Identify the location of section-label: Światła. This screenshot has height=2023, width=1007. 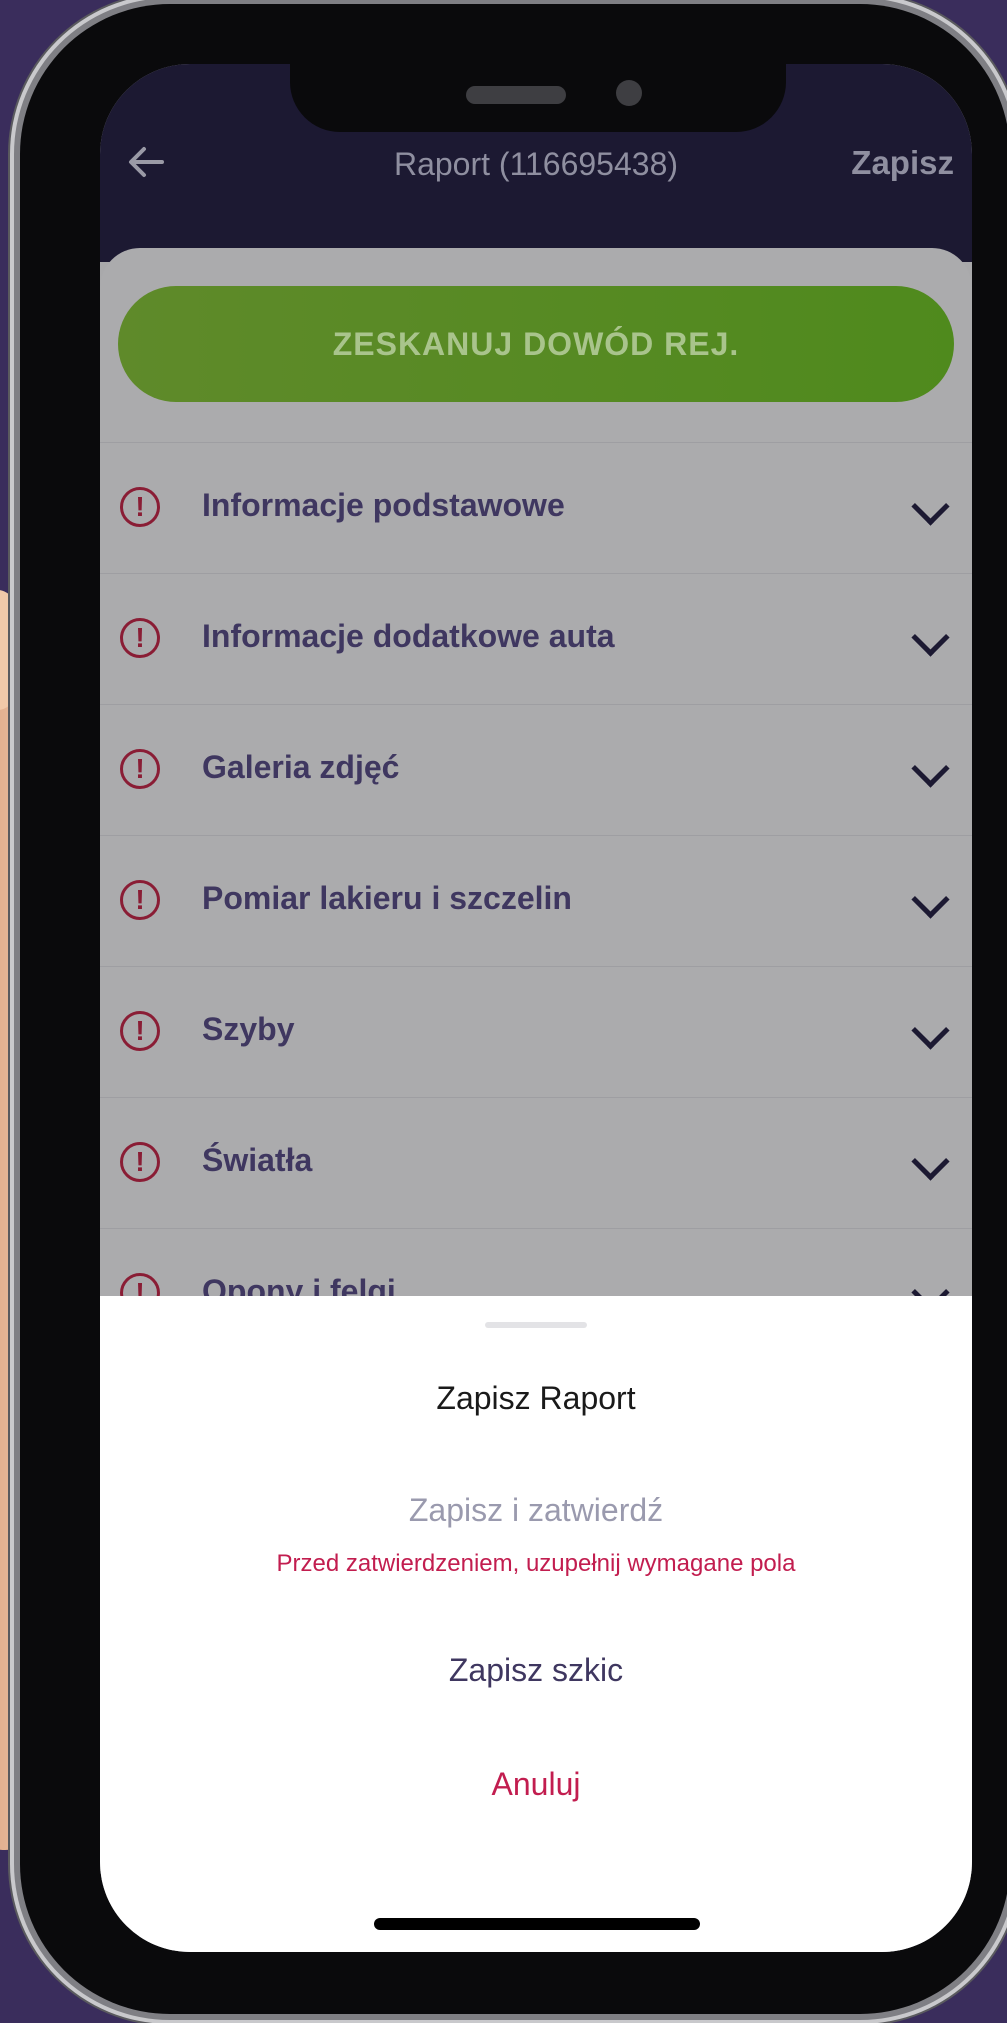
(257, 1160).